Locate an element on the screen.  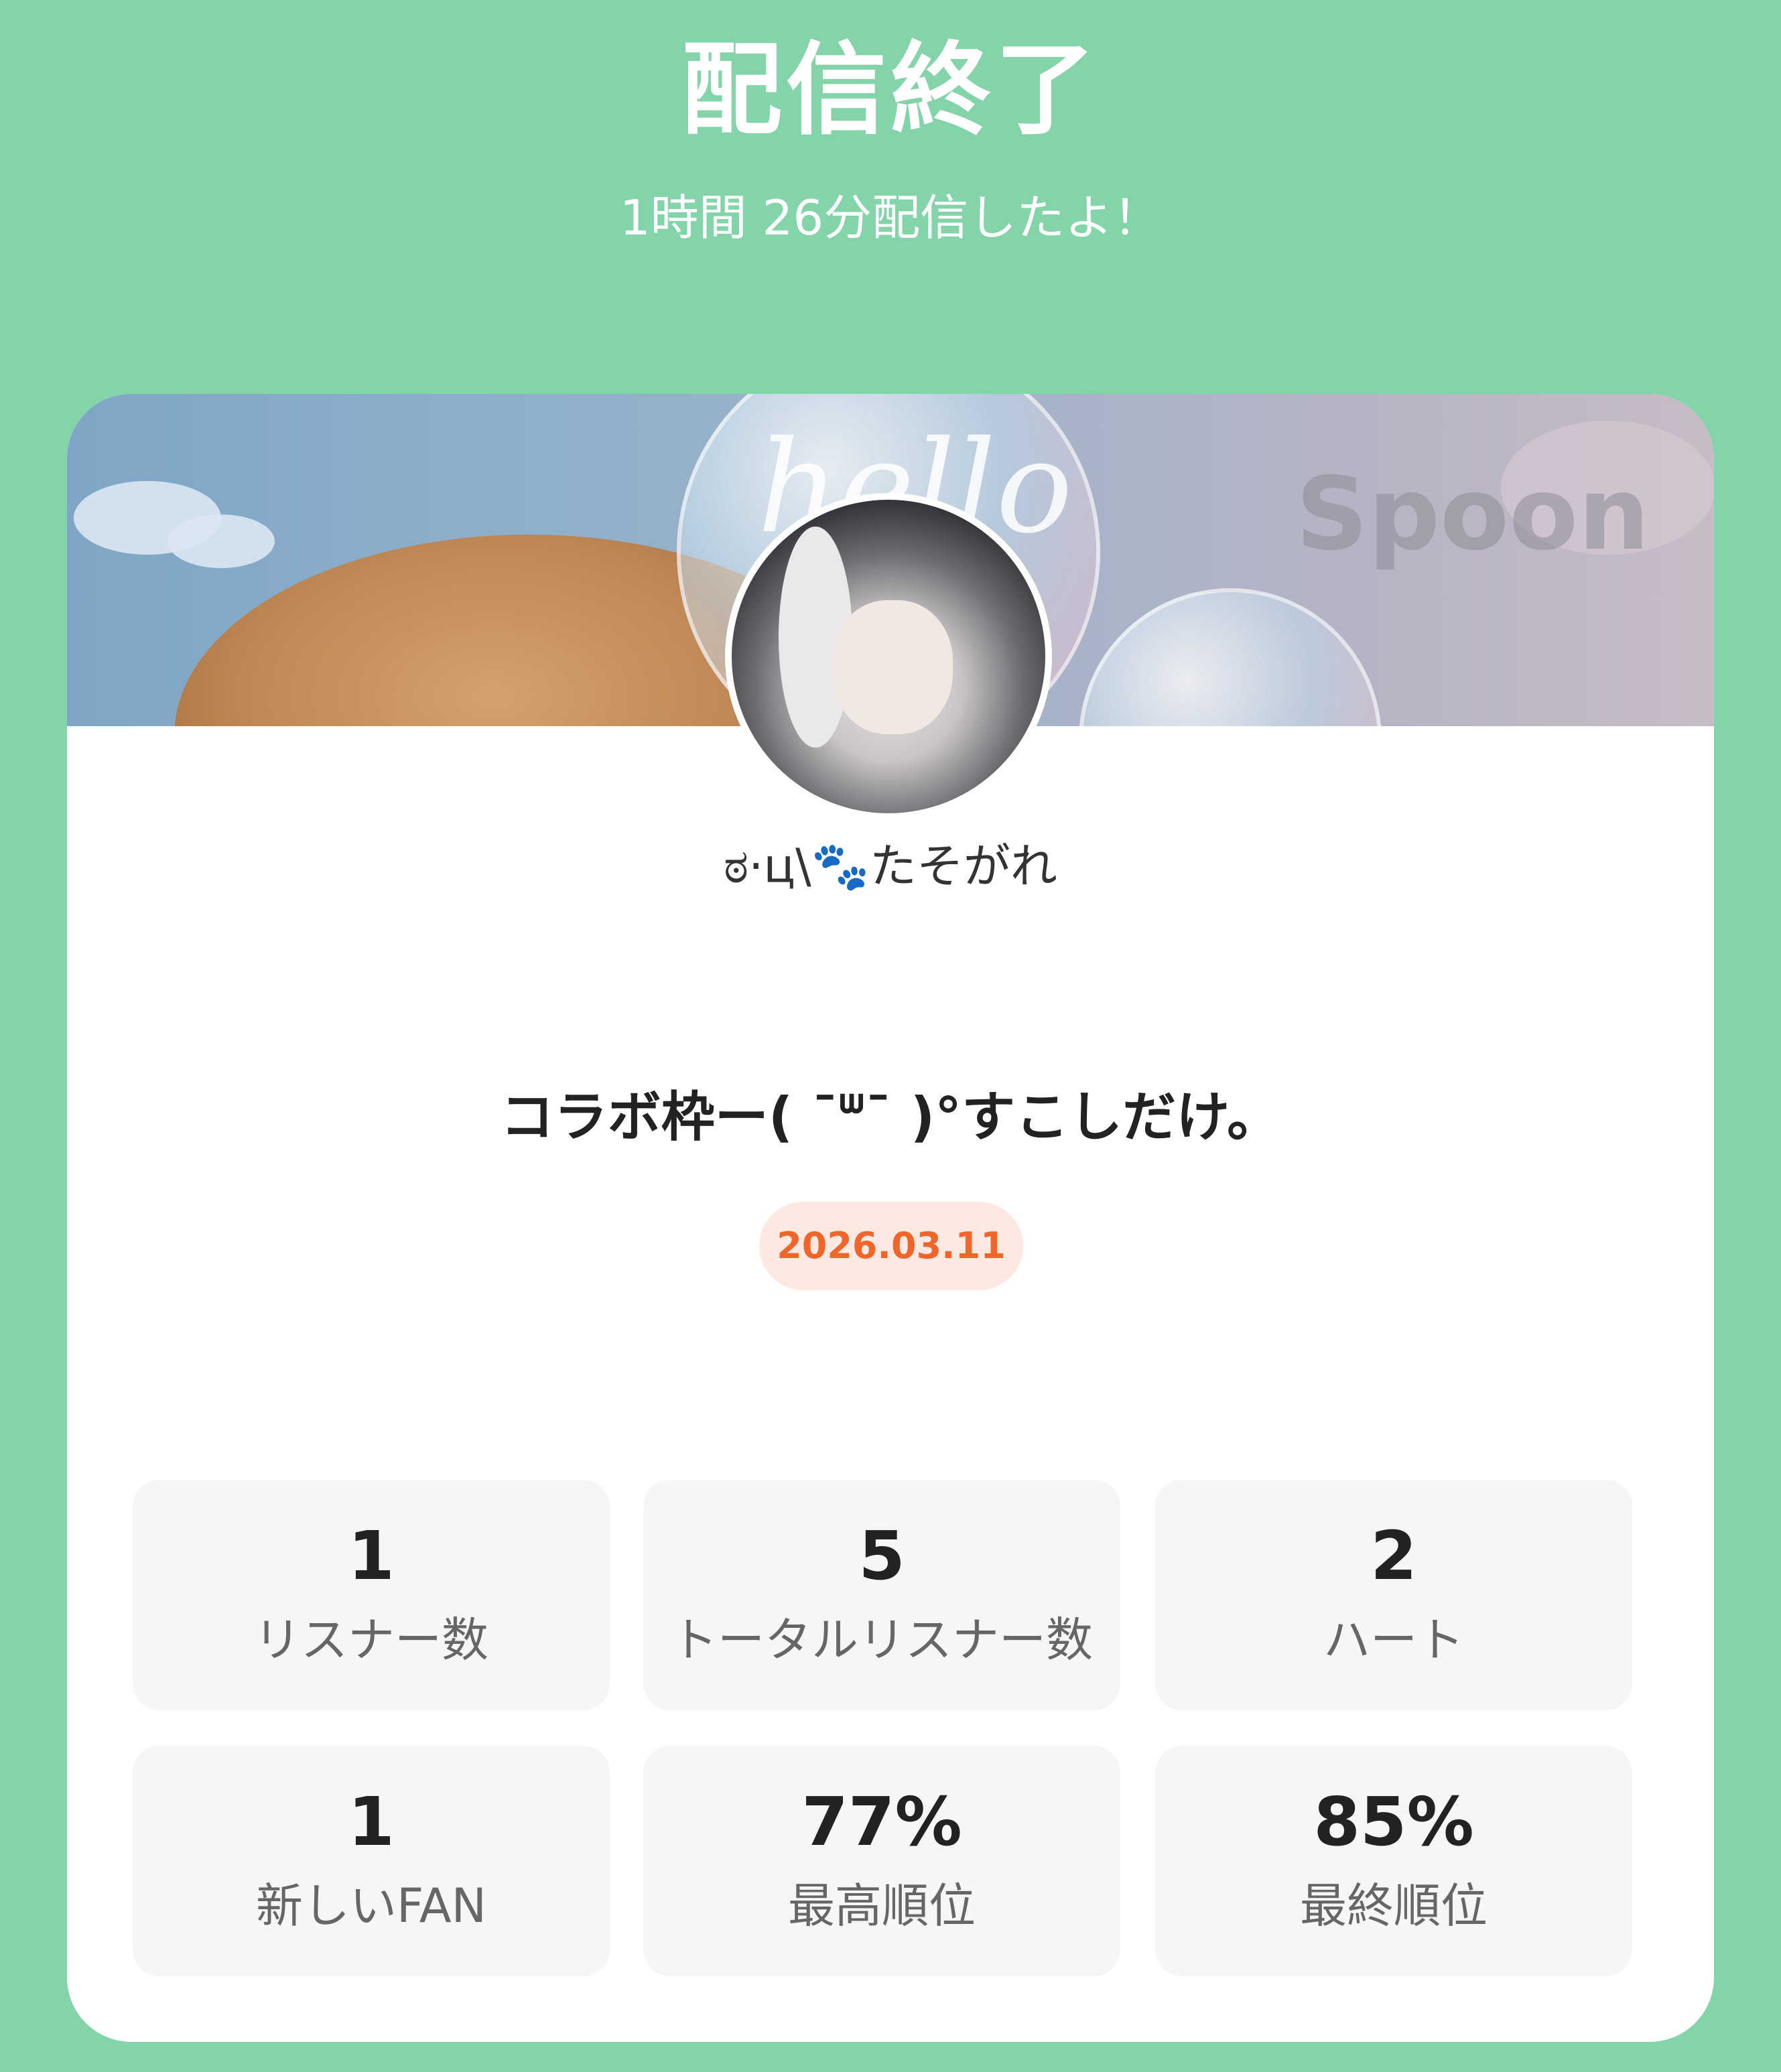
stat-label: ハート is located at coordinates (1393, 1640).